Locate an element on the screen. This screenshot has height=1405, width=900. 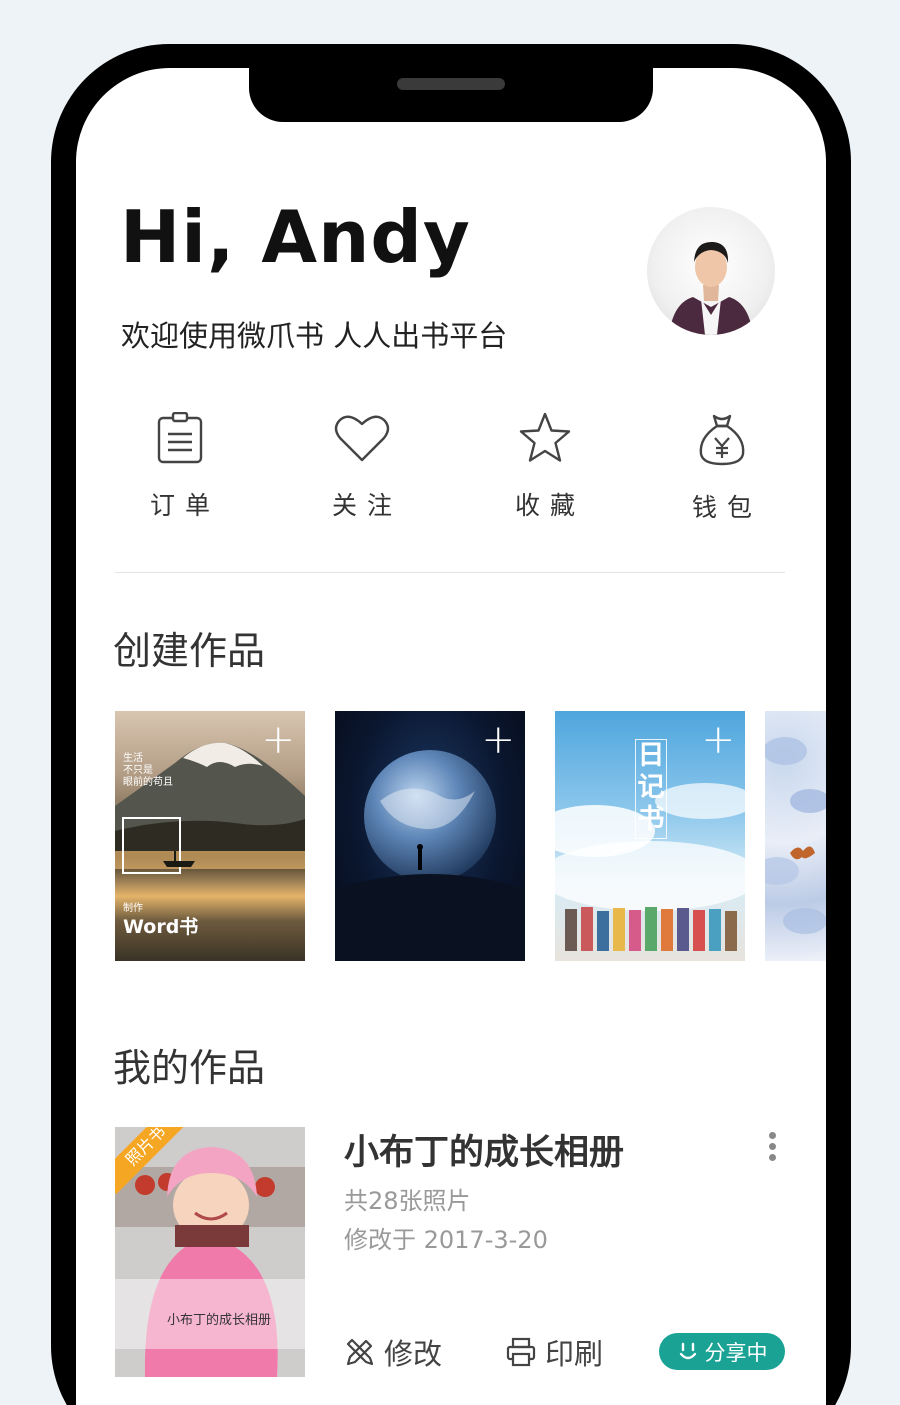
edit-button: 修改 is located at coordinates (393, 1352).